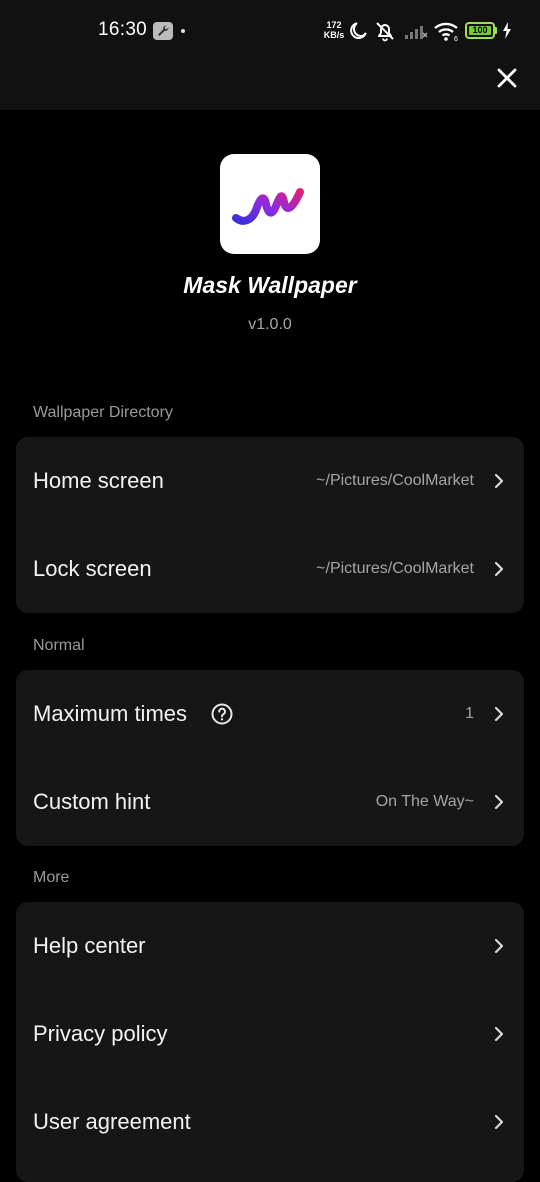 This screenshot has height=1182, width=540. I want to click on custom-hint-label: Custom hint, so click(92, 801).